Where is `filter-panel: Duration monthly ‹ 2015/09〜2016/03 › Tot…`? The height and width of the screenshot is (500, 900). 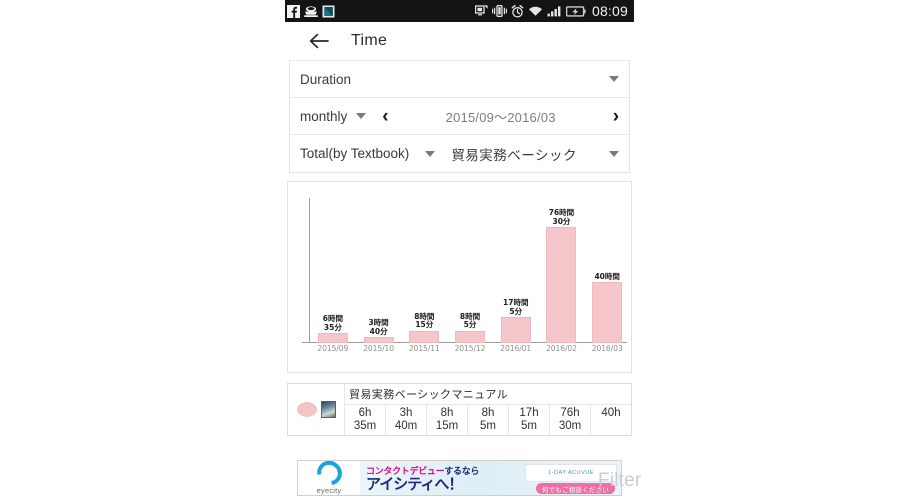
filter-panel: Duration monthly ‹ 2015/09〜2016/03 › Tot… is located at coordinates (459, 116).